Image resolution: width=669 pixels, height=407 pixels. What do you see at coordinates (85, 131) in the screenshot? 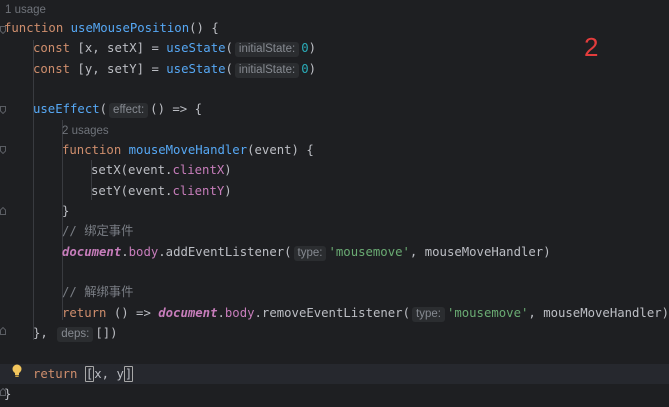
I see `usage-count: 2 usages` at bounding box center [85, 131].